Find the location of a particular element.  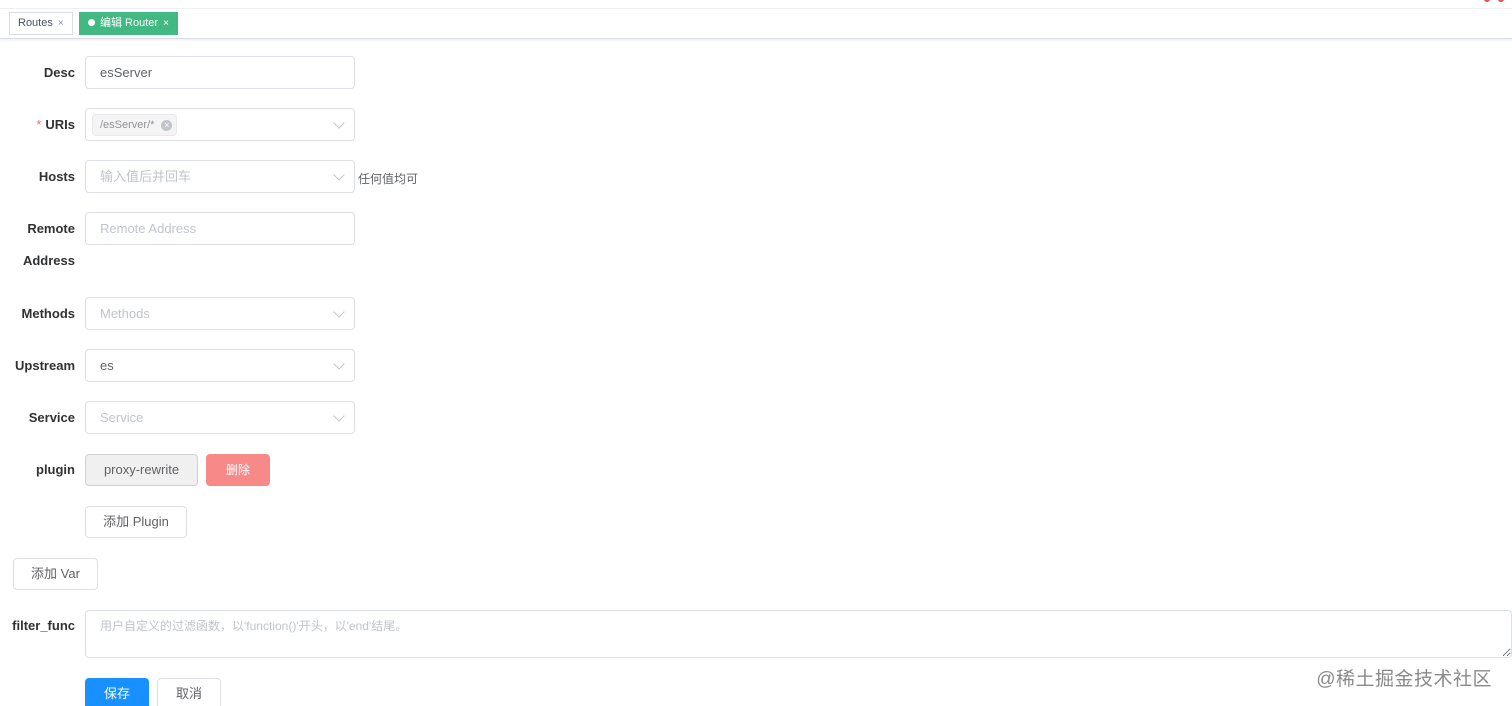

desc-label: Desc is located at coordinates (59, 72).